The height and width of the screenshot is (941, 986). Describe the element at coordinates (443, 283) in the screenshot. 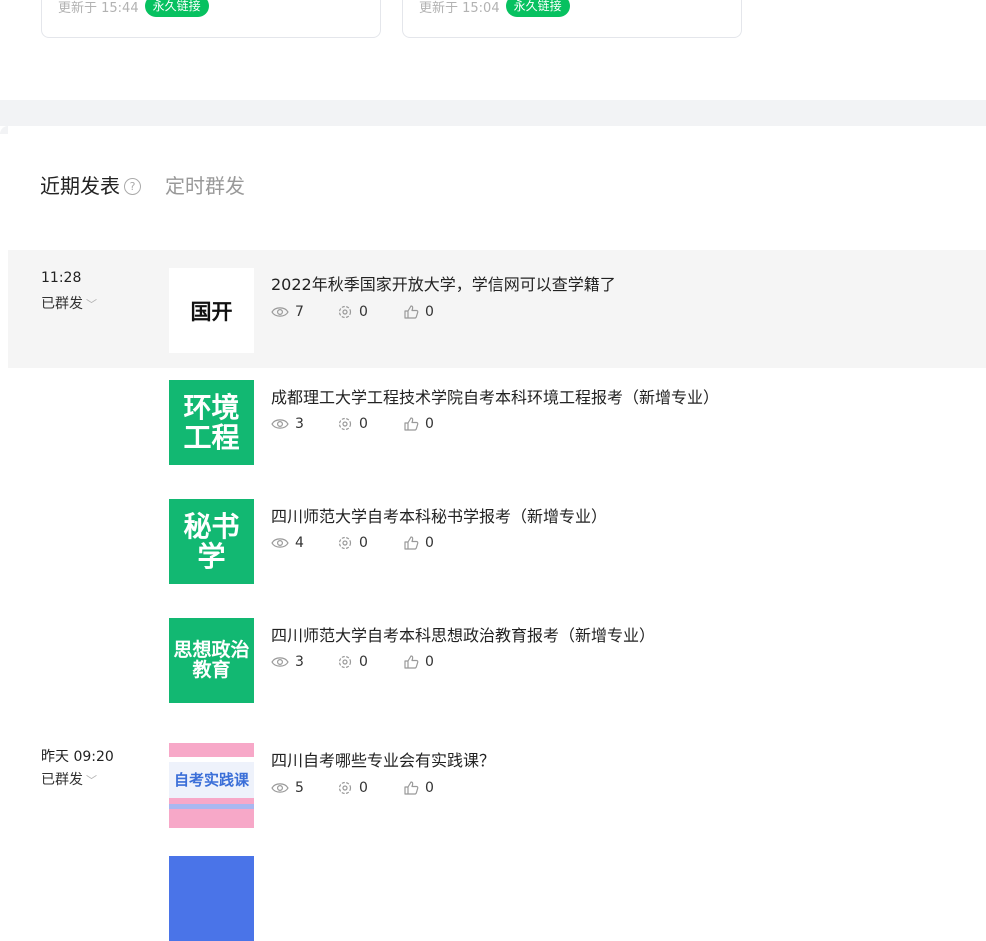

I see `article-title: 2022年秋季国家开放大学，学信网可以查学籍了` at that location.